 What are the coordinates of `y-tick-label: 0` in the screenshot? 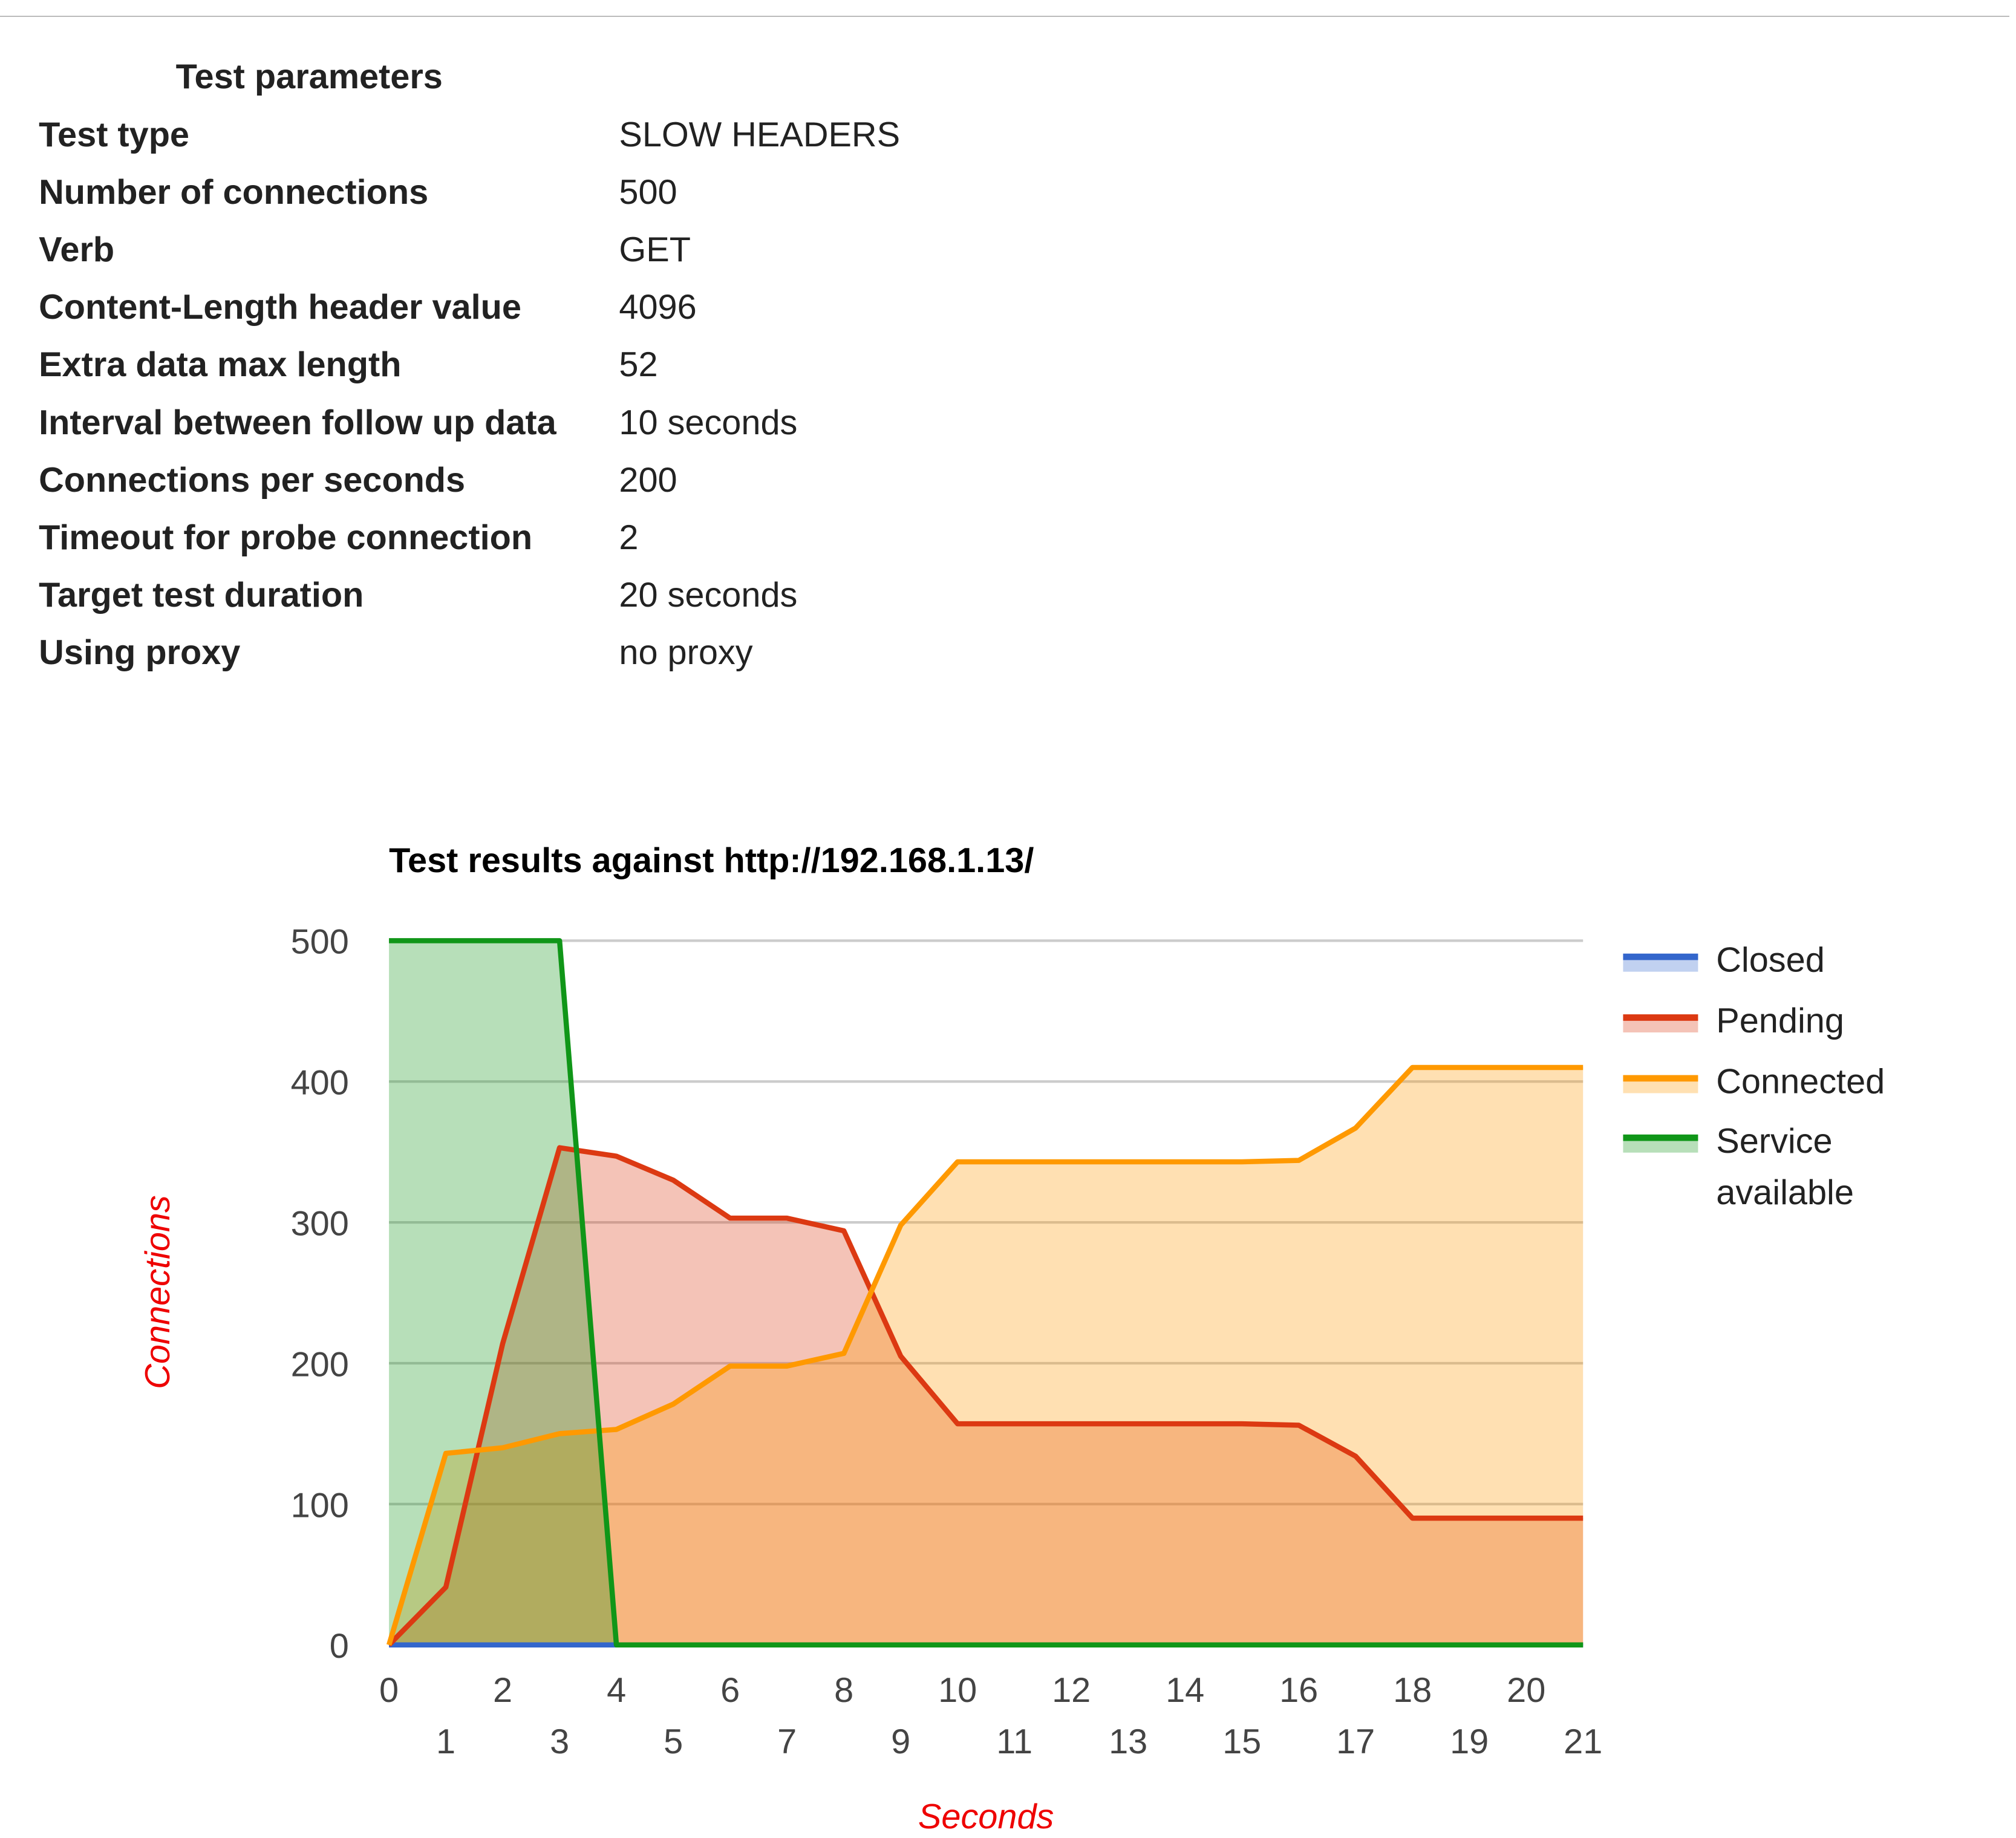 It's located at (340, 1646).